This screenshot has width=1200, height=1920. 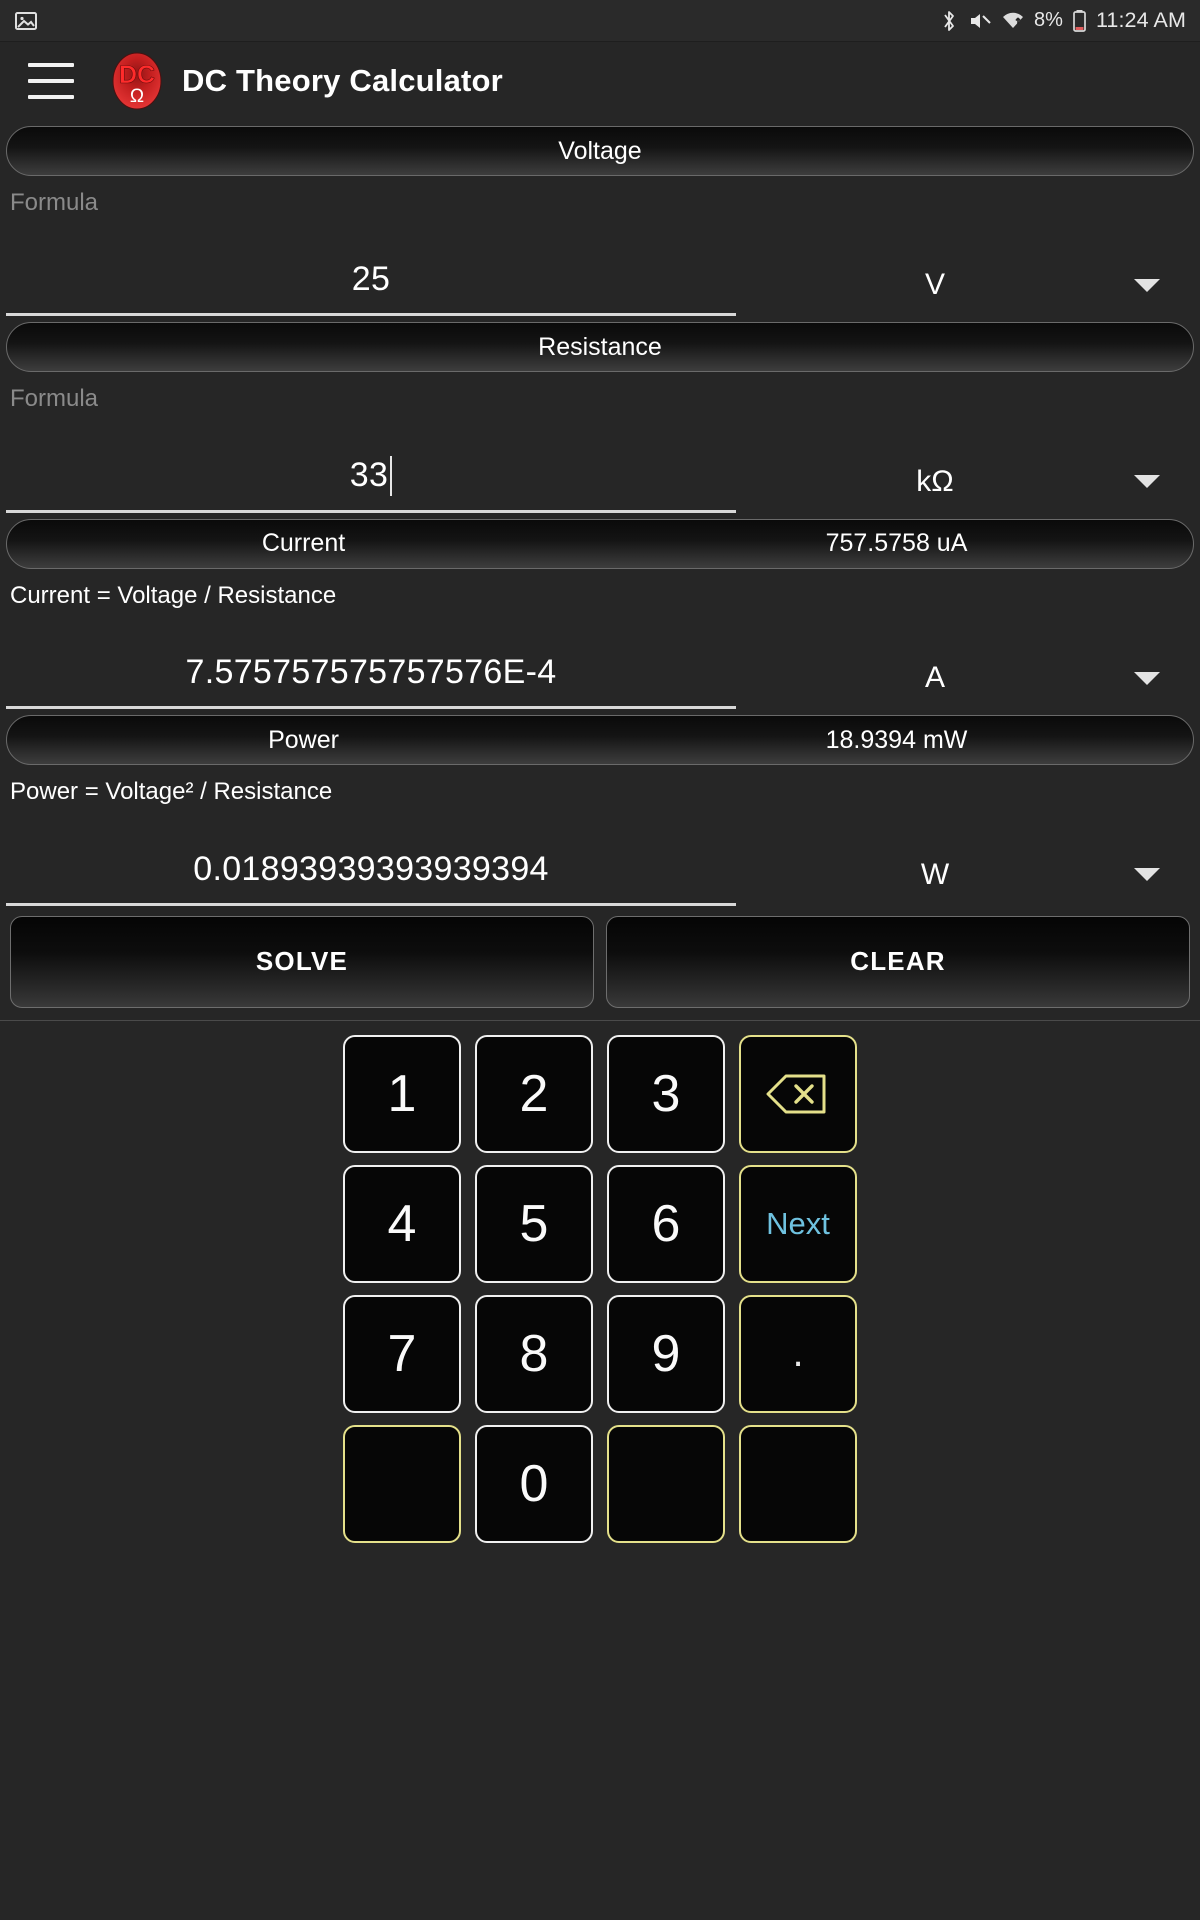 I want to click on field-header-resistance: Resistance, so click(x=600, y=347).